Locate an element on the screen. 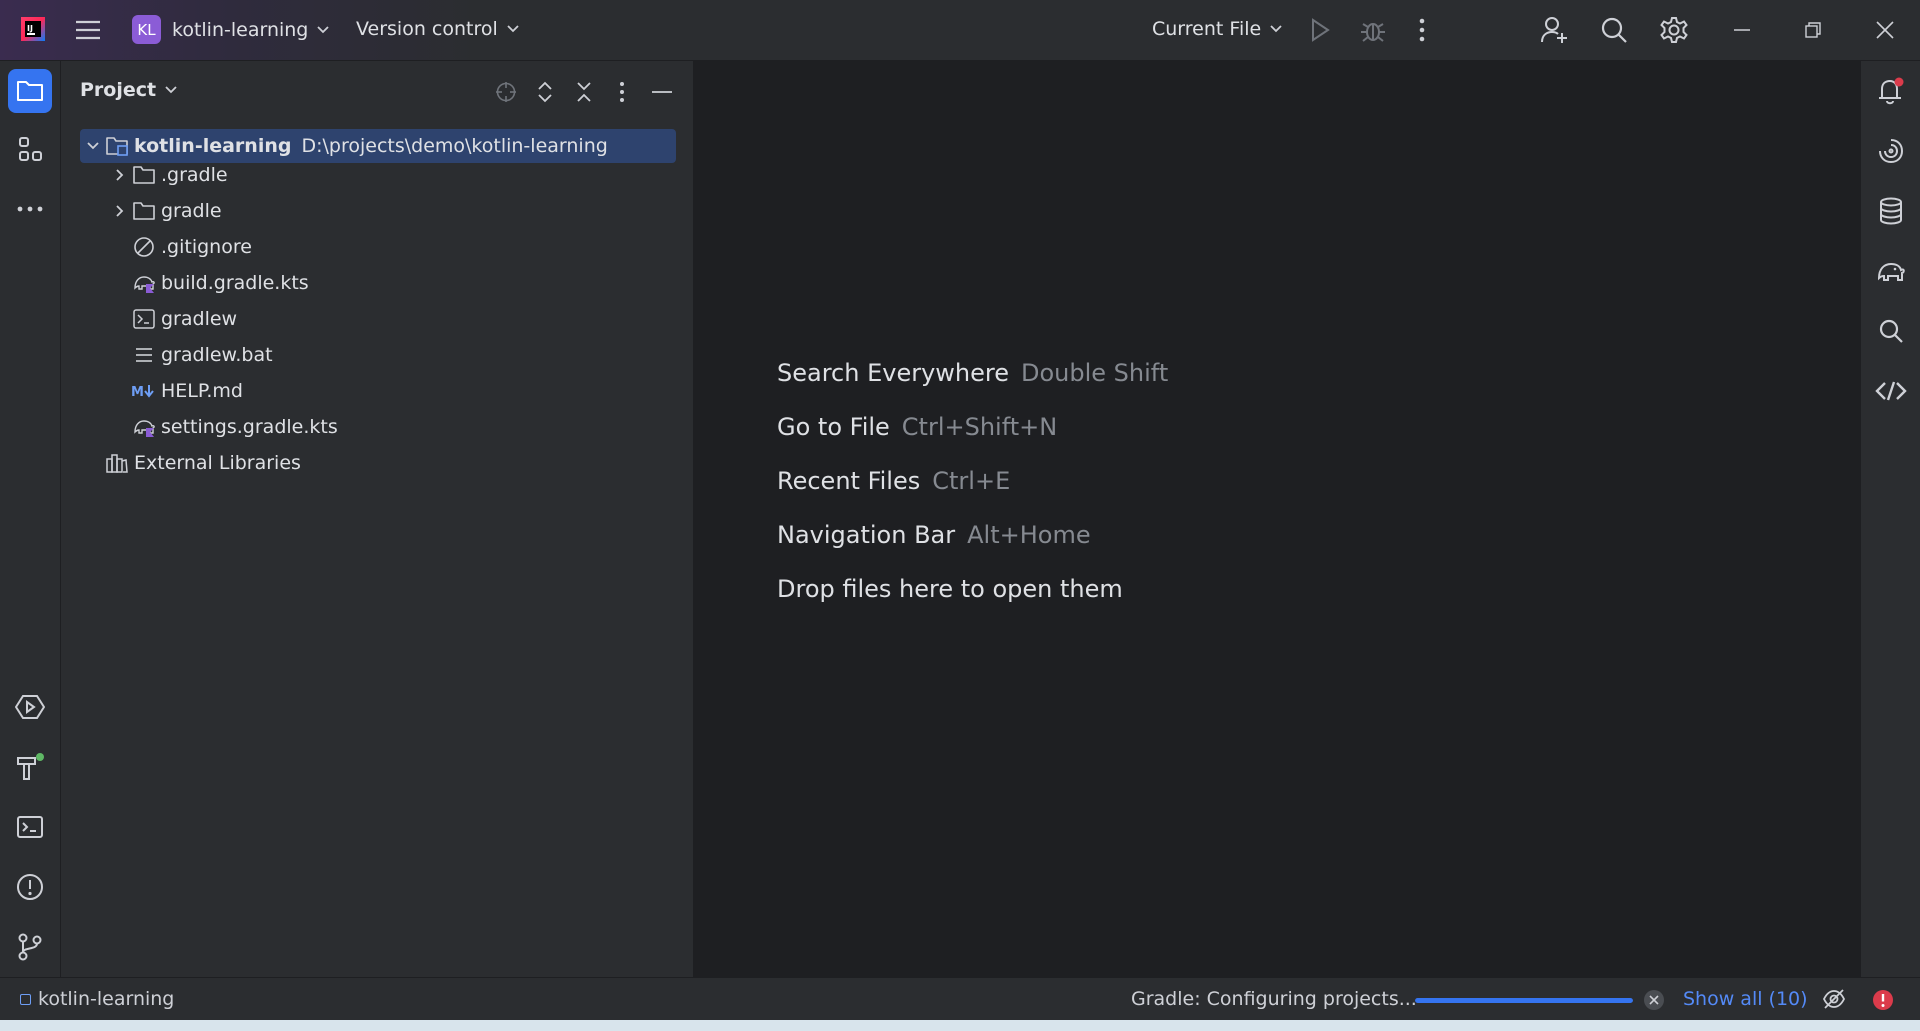 This screenshot has width=1920, height=1031. expand-all-icon is located at coordinates (545, 92).